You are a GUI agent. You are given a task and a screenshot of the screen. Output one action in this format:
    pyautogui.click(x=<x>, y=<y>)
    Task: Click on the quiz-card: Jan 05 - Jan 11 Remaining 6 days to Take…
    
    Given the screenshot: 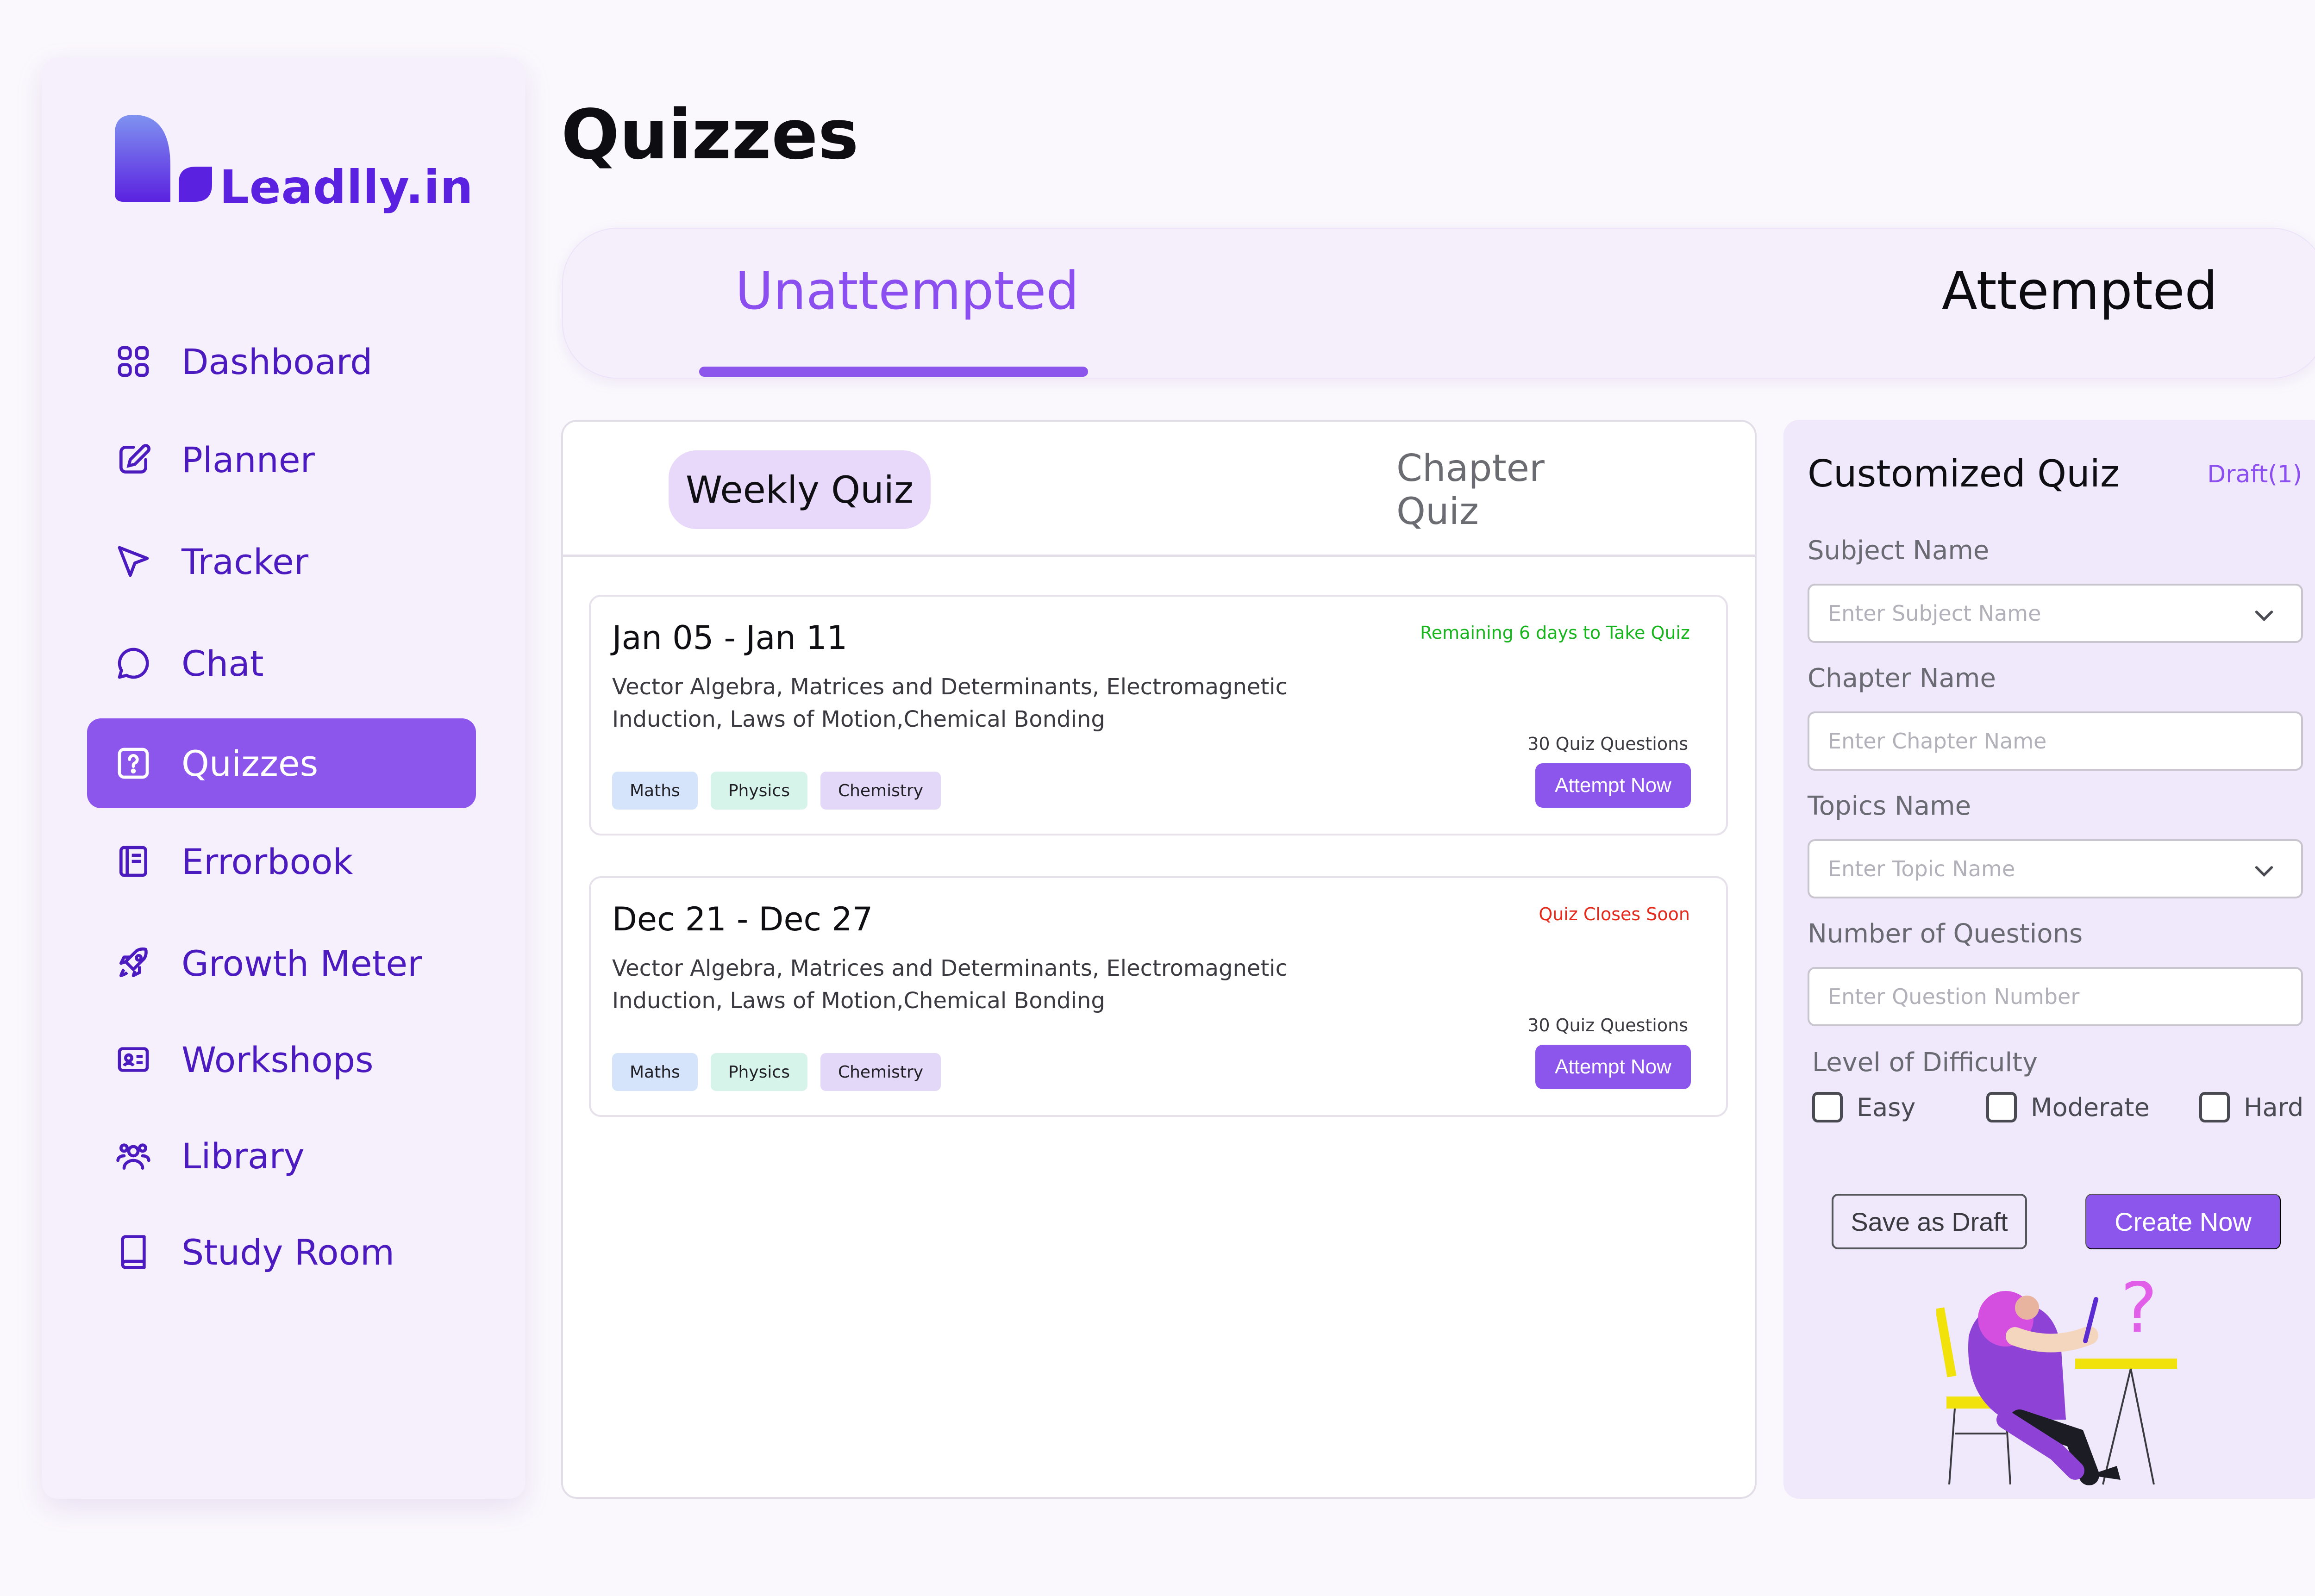 What is the action you would take?
    pyautogui.click(x=1158, y=715)
    